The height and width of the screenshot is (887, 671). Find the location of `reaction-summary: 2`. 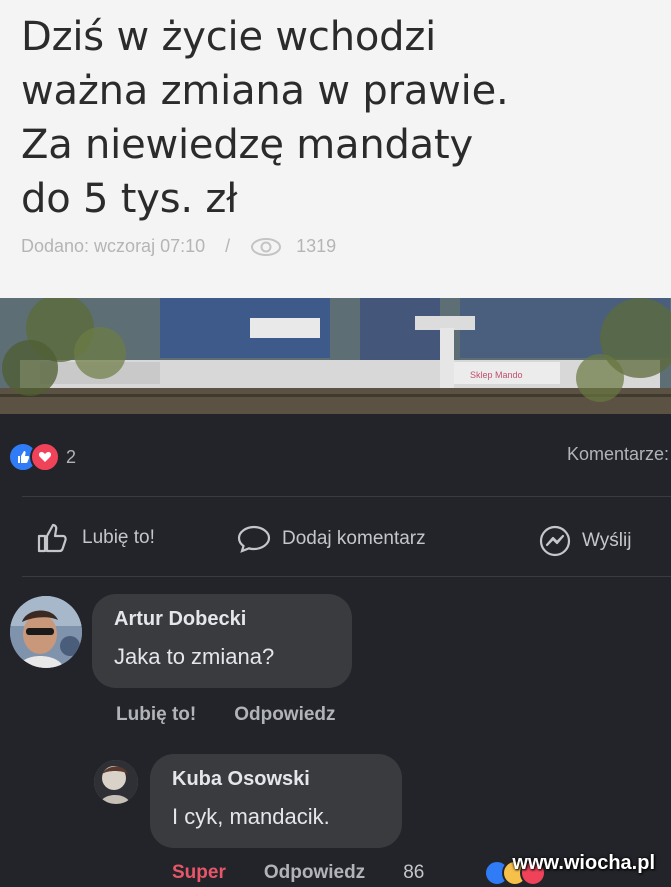

reaction-summary: 2 is located at coordinates (42, 457).